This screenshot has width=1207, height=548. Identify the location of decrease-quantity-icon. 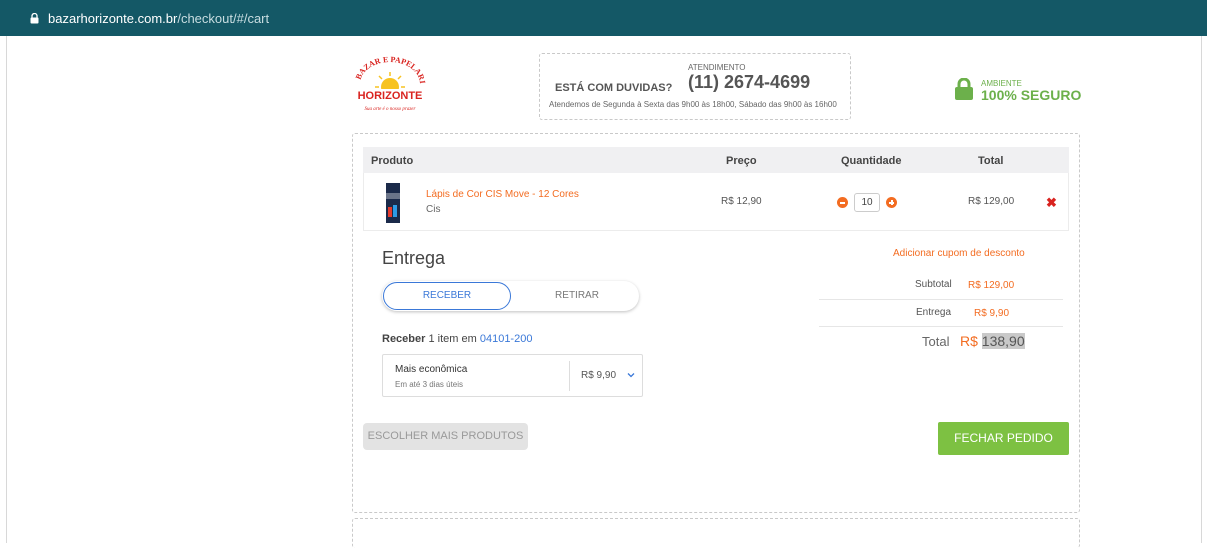
(842, 202).